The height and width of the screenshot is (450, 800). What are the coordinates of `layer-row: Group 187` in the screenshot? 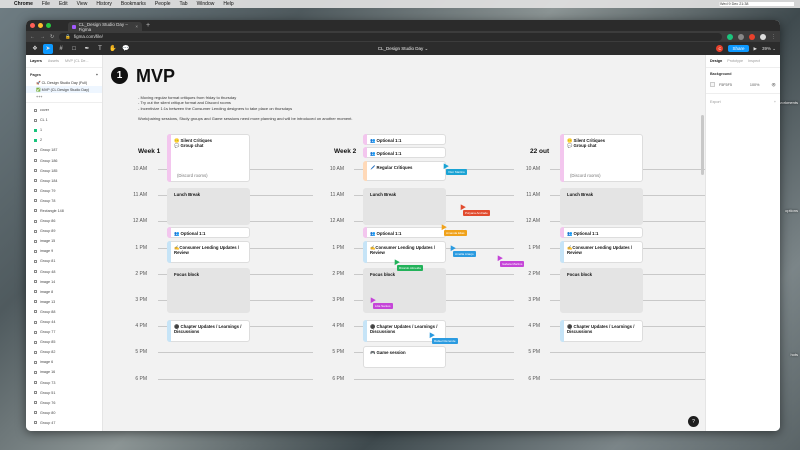 It's located at (64, 150).